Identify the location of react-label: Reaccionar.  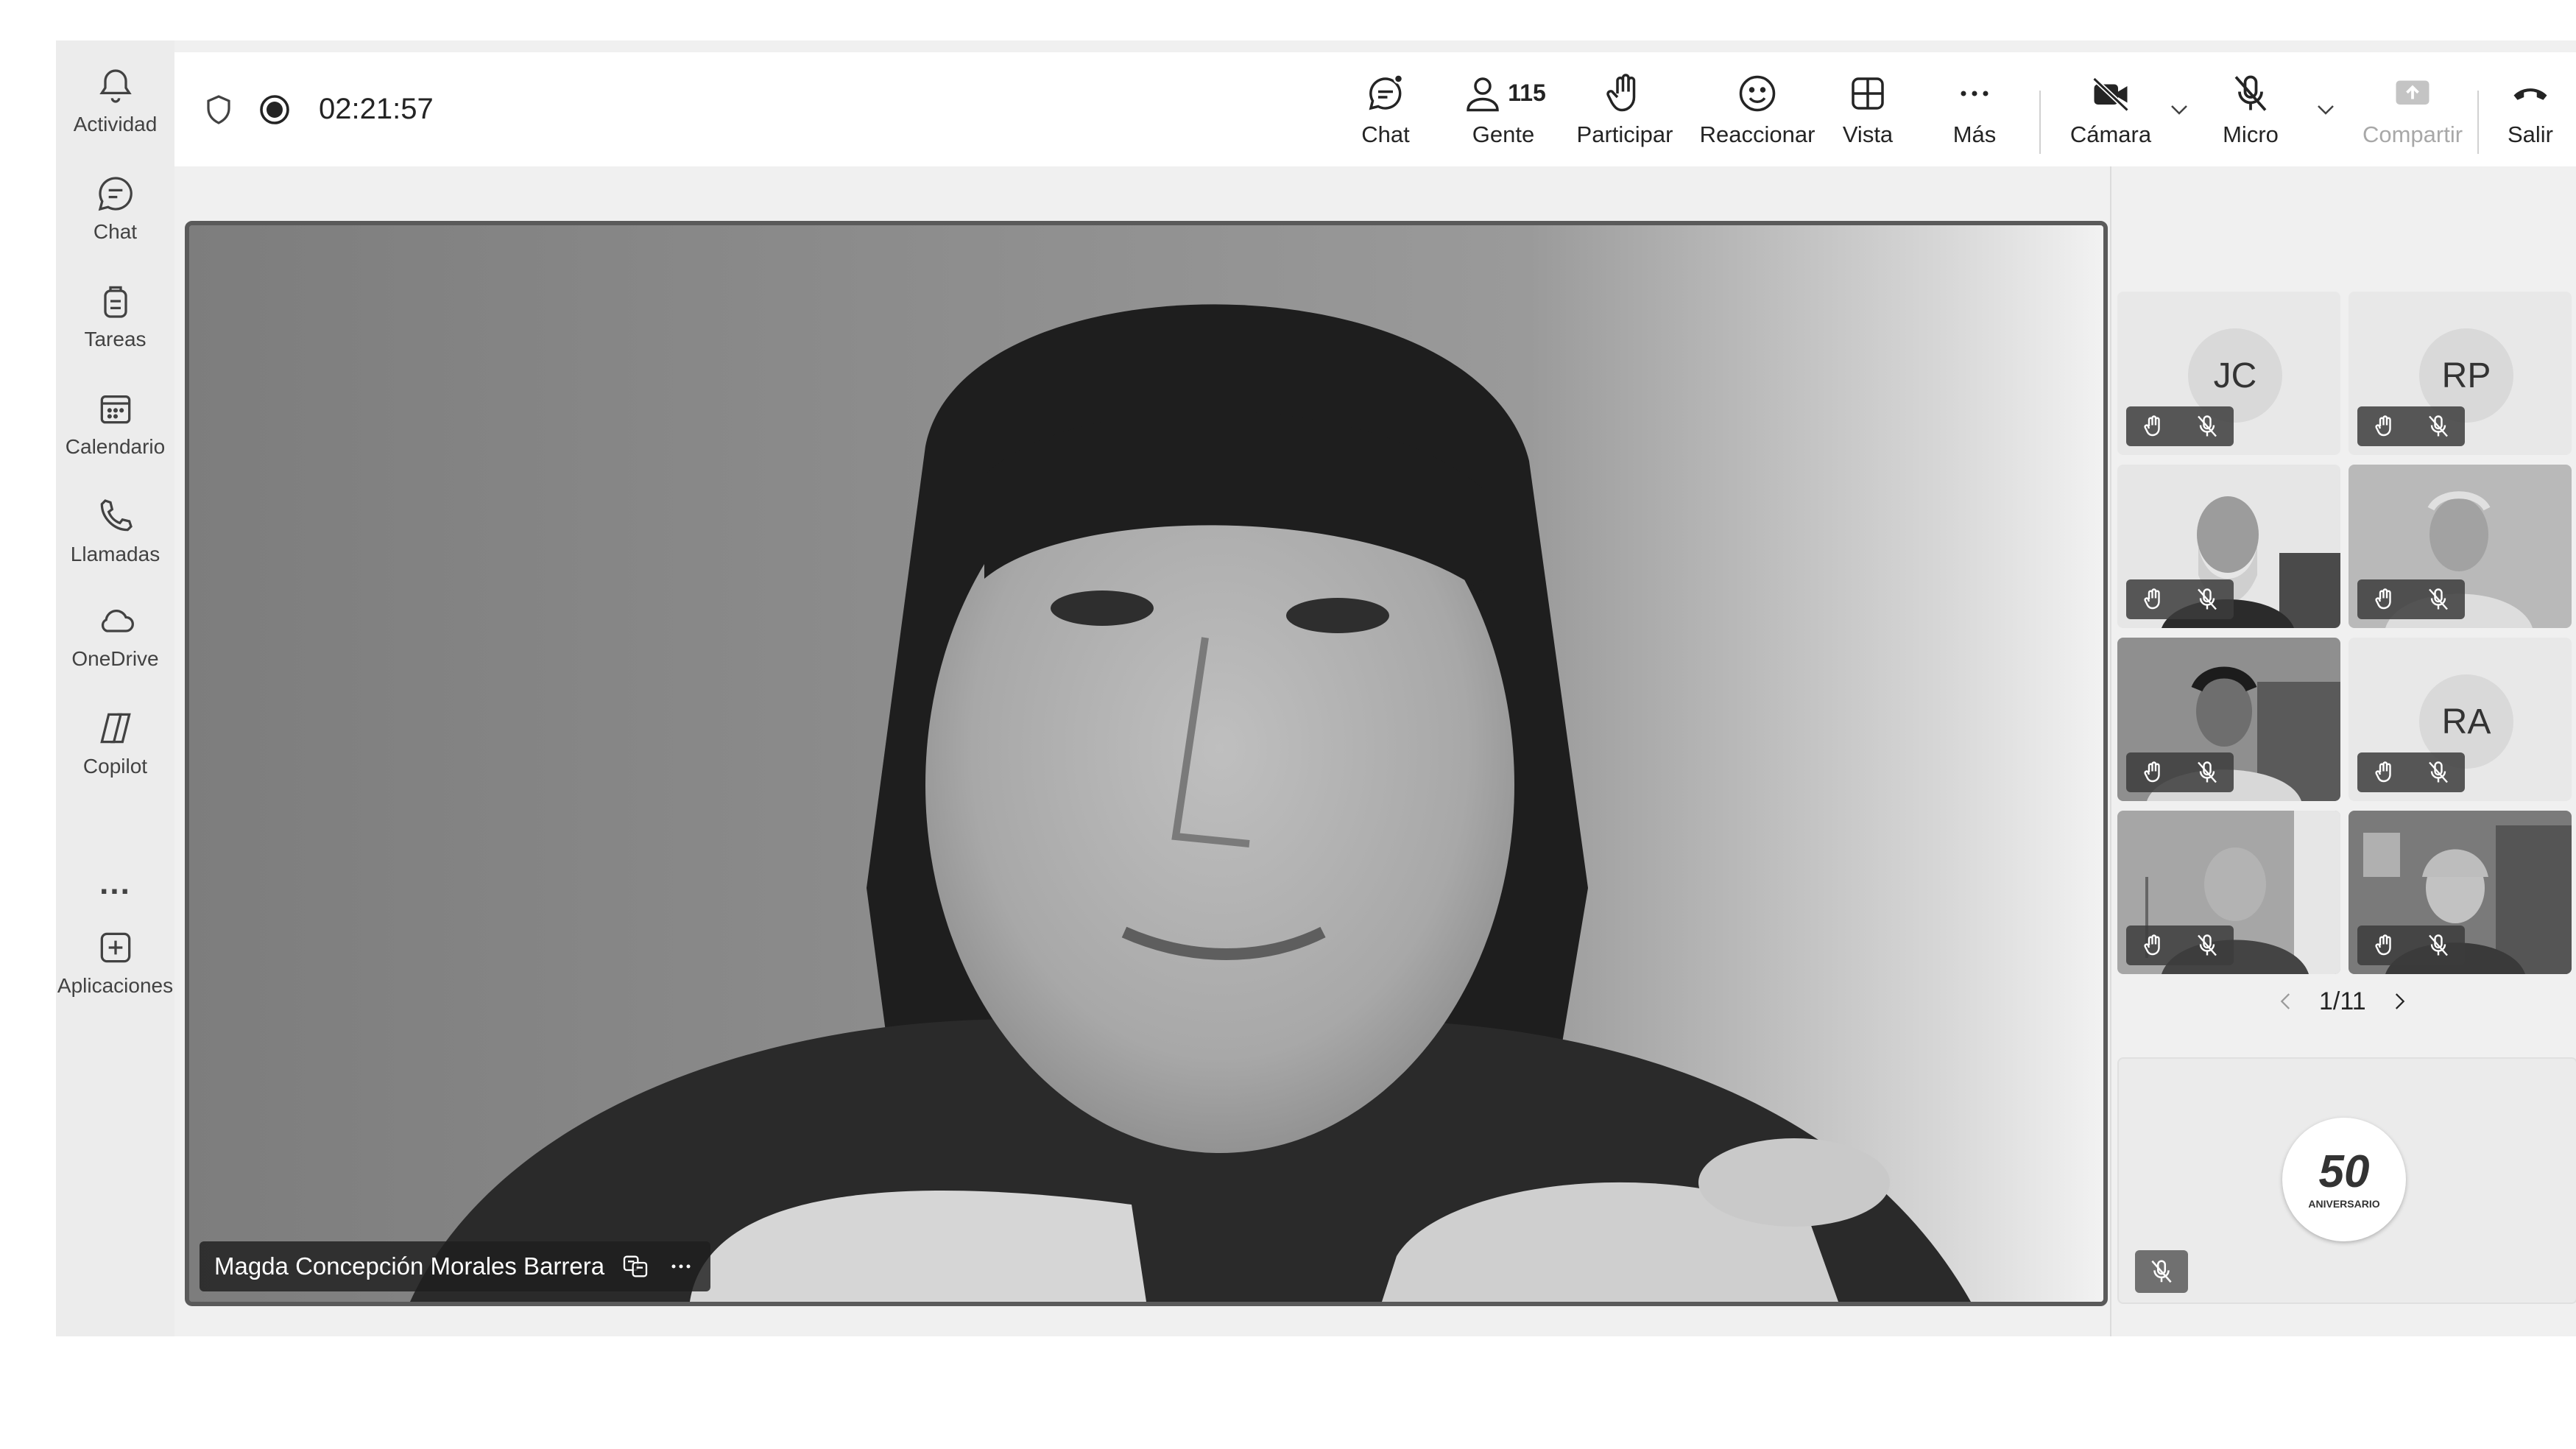
(1757, 134).